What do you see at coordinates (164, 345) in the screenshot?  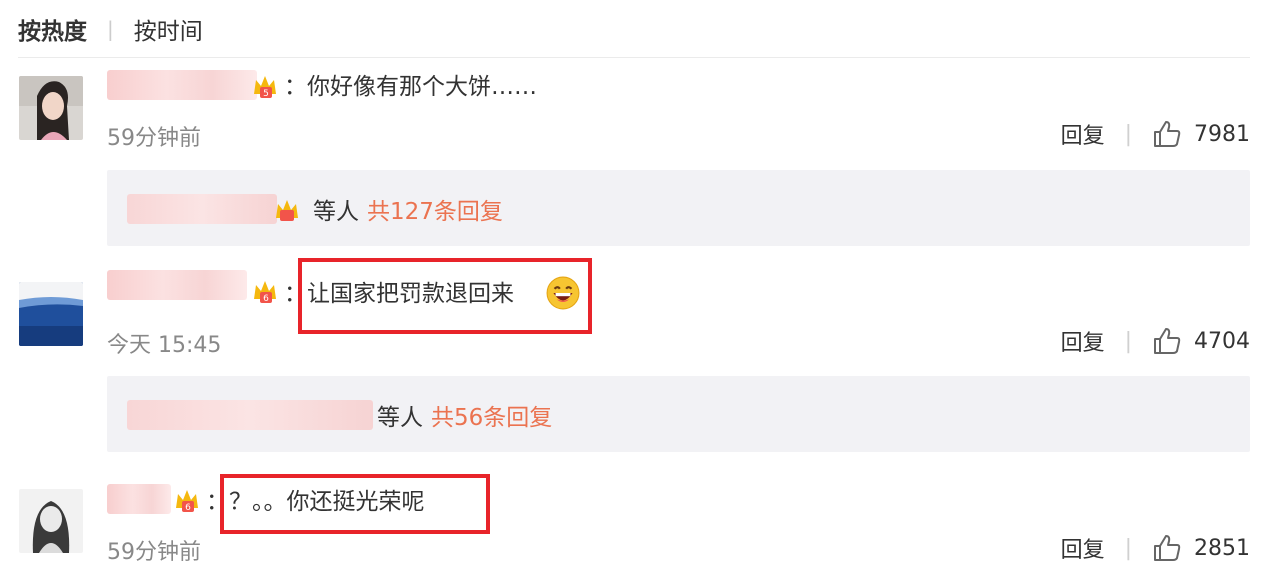 I see `comment-time: 今天 15:45` at bounding box center [164, 345].